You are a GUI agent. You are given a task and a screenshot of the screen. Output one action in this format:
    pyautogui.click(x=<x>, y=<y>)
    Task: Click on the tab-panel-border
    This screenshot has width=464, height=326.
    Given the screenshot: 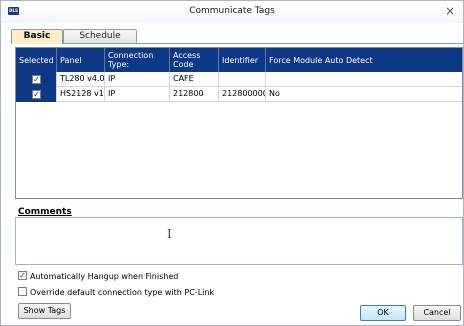 What is the action you would take?
    pyautogui.click(x=237, y=43)
    